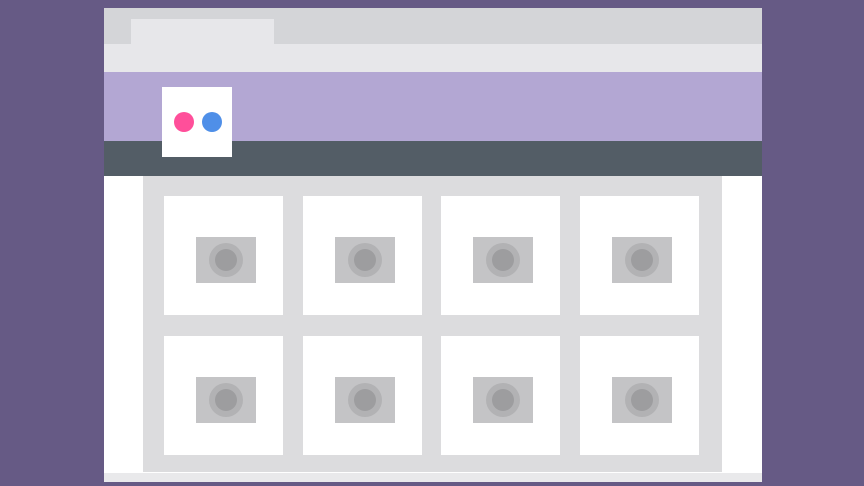 This screenshot has width=864, height=486. Describe the element at coordinates (202, 31) in the screenshot. I see `browser-tab` at that location.